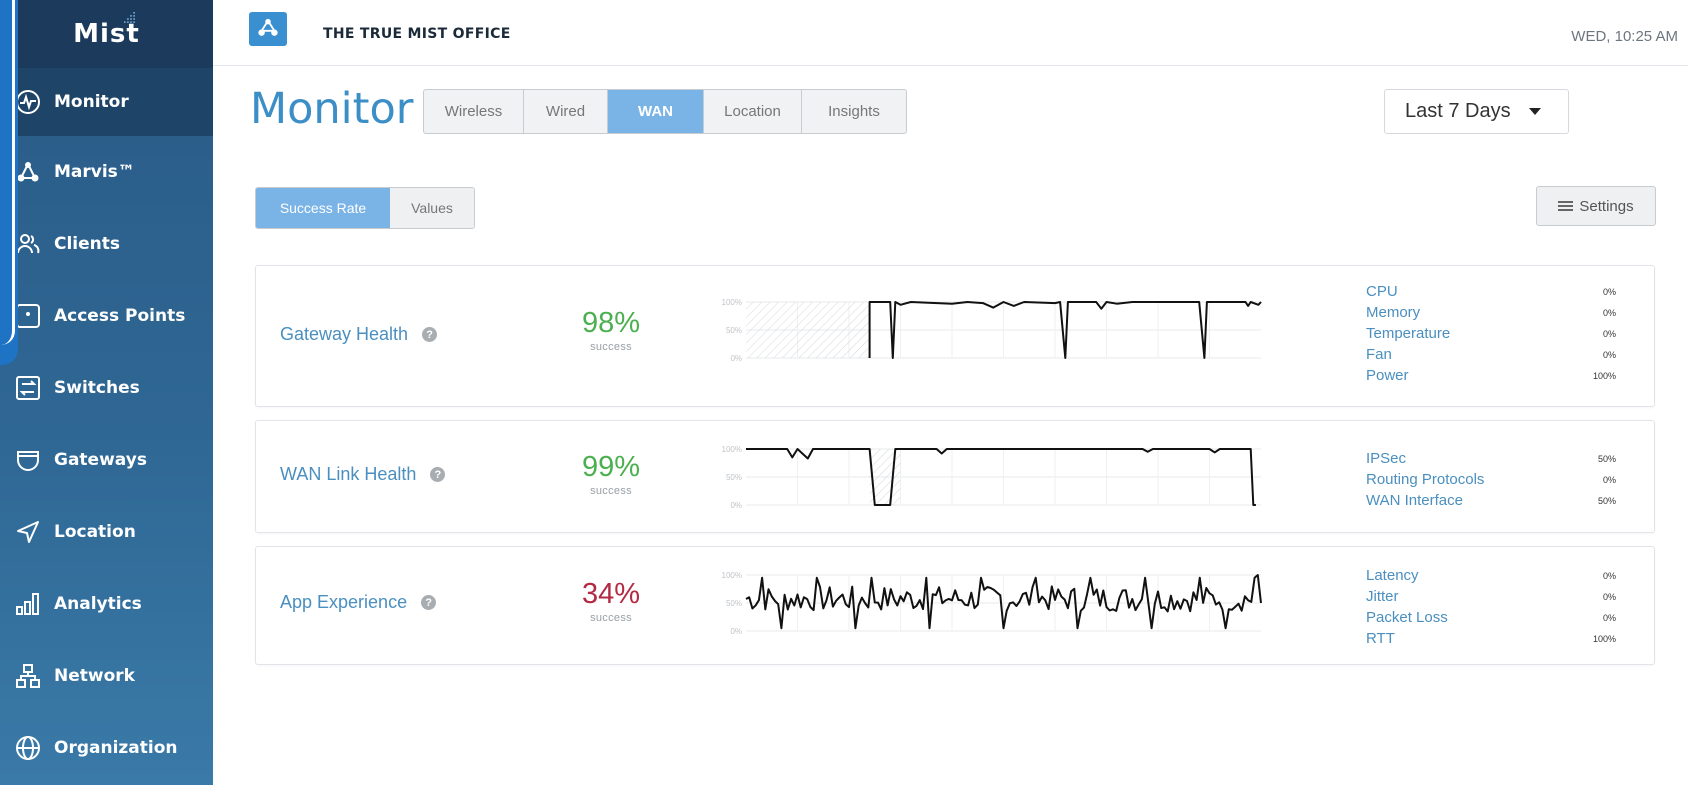 This screenshot has height=785, width=1688. Describe the element at coordinates (28, 460) in the screenshot. I see `gateway-icon` at that location.